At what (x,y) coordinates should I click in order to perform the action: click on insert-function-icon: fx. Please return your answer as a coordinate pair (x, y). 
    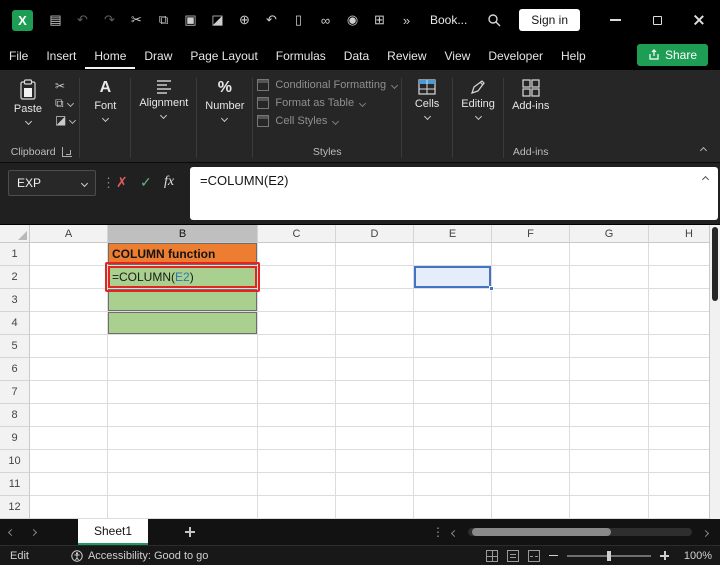
    Looking at the image, I should click on (169, 182).